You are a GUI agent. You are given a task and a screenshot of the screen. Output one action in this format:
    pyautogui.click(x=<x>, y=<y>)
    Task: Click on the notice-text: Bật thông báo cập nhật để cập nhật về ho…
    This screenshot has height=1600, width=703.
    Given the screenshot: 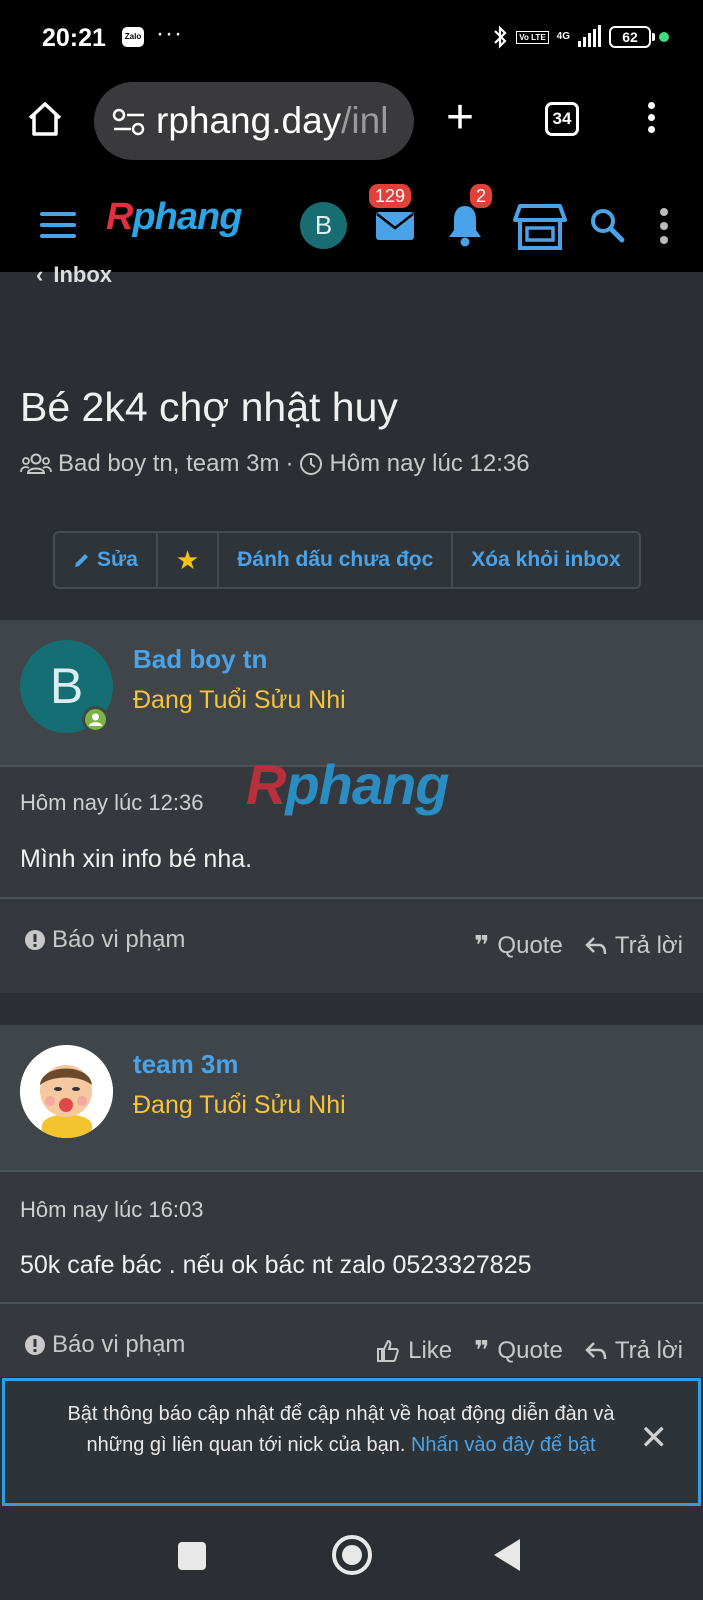 What is the action you would take?
    pyautogui.click(x=341, y=1429)
    